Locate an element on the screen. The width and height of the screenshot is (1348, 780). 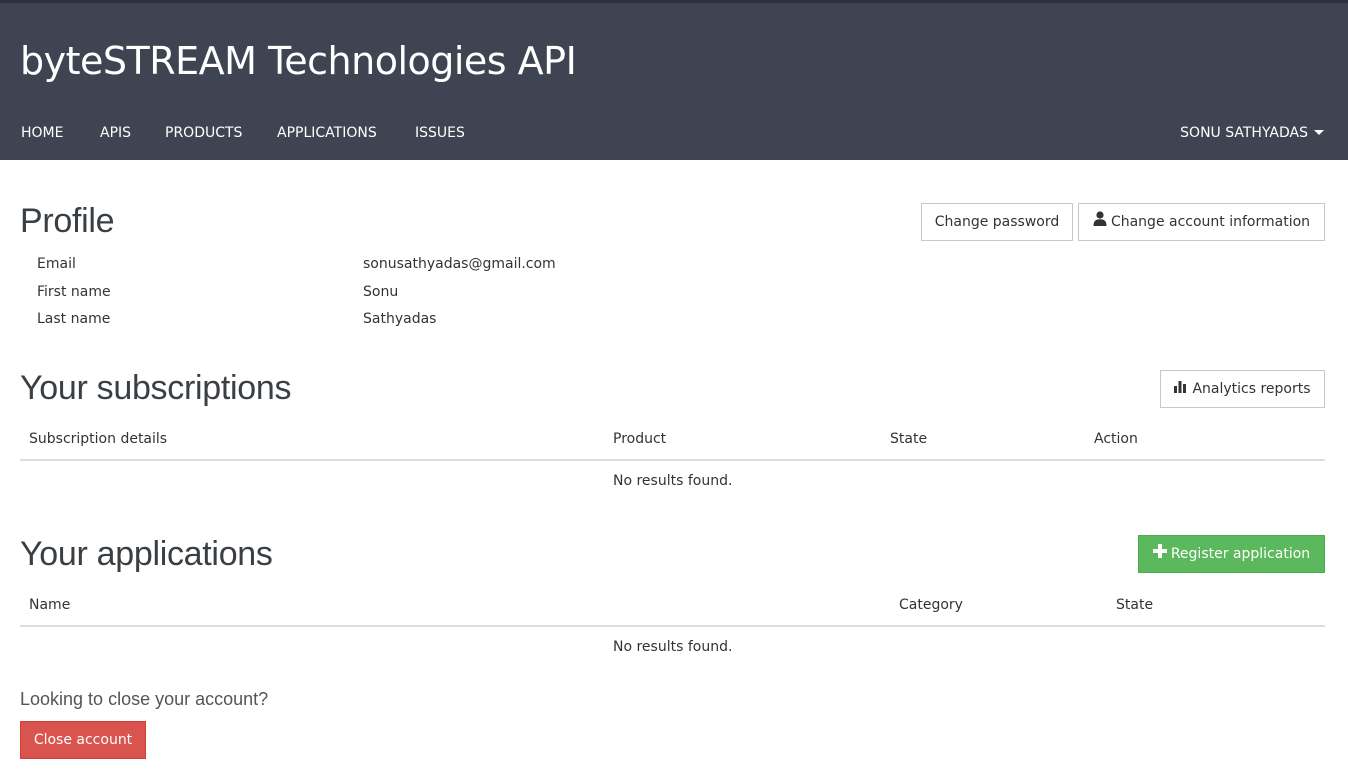
plus-icon is located at coordinates (1159, 554).